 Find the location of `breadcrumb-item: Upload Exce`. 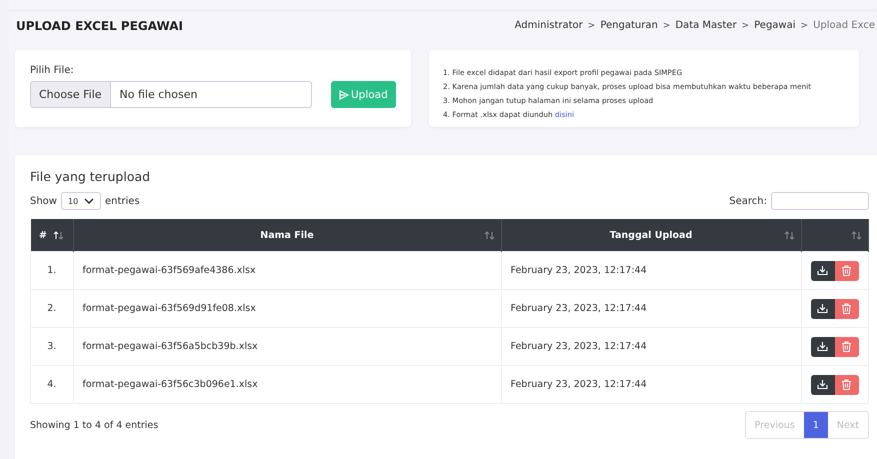

breadcrumb-item: Upload Exce is located at coordinates (844, 25).